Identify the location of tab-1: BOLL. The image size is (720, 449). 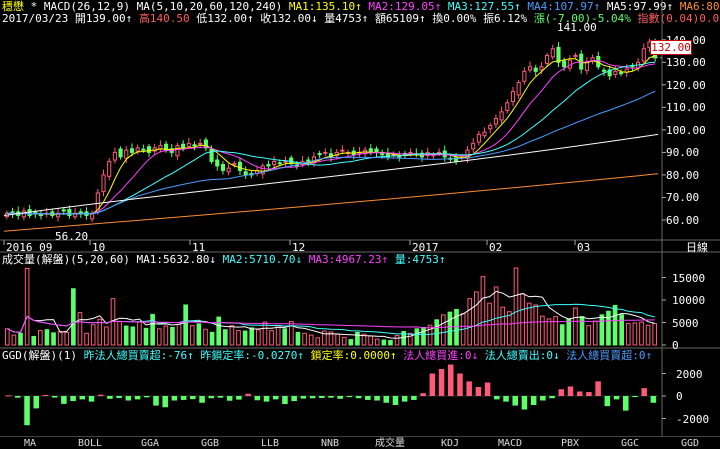
(90, 443).